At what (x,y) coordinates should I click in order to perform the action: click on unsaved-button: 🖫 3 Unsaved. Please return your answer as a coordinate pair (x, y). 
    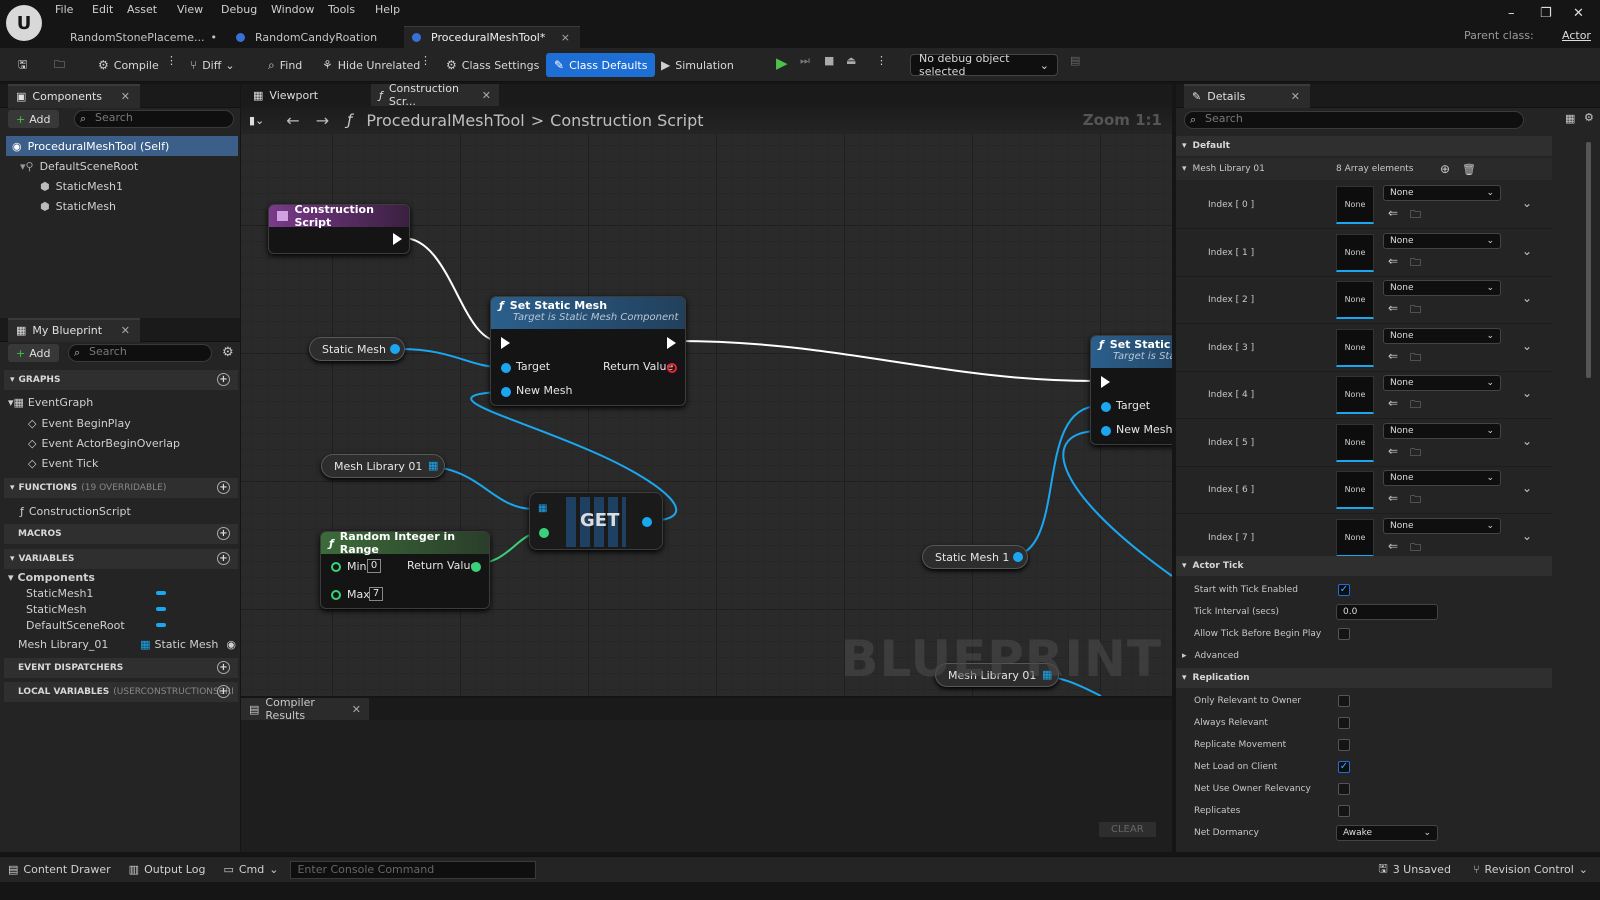
    Looking at the image, I should click on (1414, 869).